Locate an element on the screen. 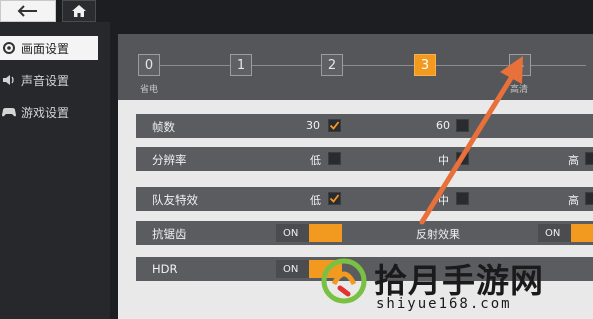 The width and height of the screenshot is (593, 319). watermark-logo is located at coordinates (344, 281).